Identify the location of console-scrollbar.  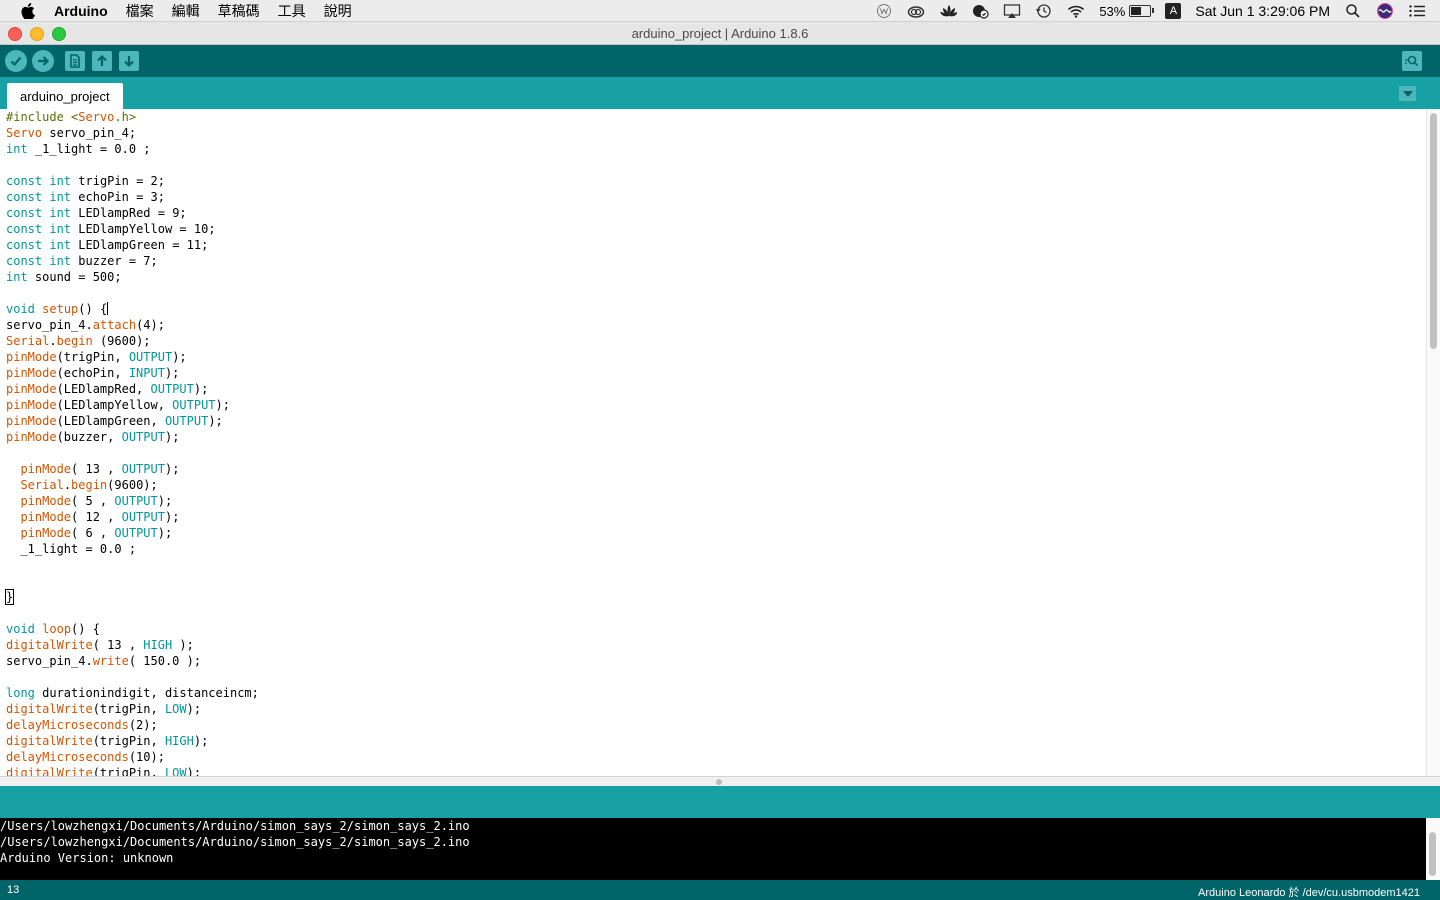
(1433, 849).